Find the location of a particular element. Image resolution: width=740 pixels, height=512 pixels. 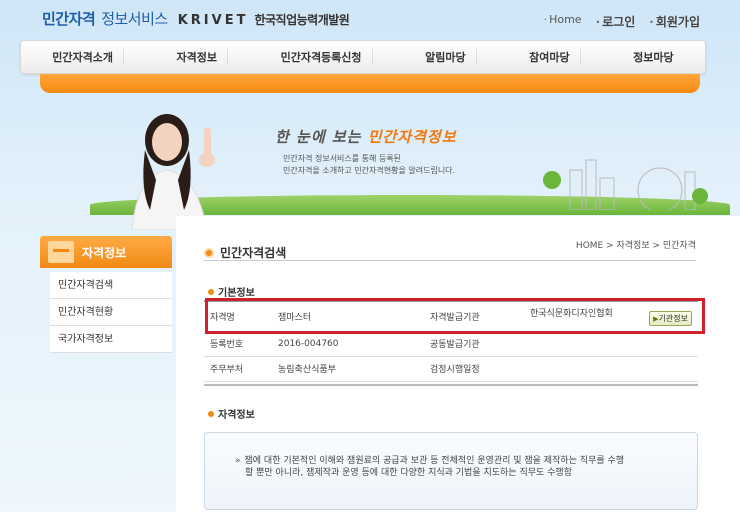

reg-number-value: 2016-004760 is located at coordinates (348, 344).